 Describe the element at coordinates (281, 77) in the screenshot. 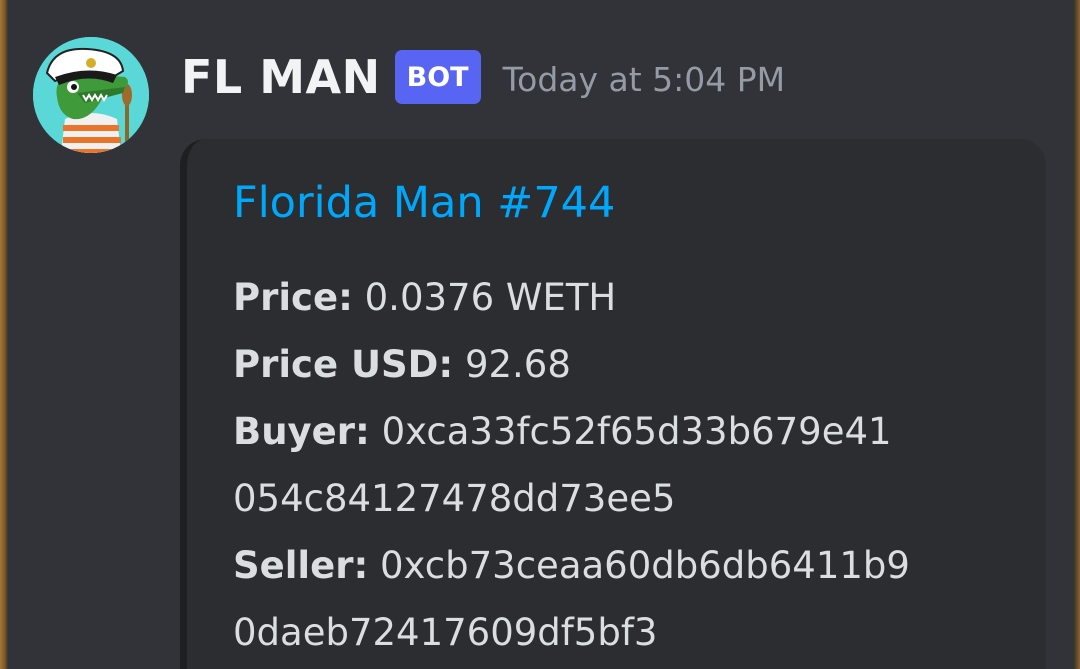

I see `username: FL MAN` at that location.